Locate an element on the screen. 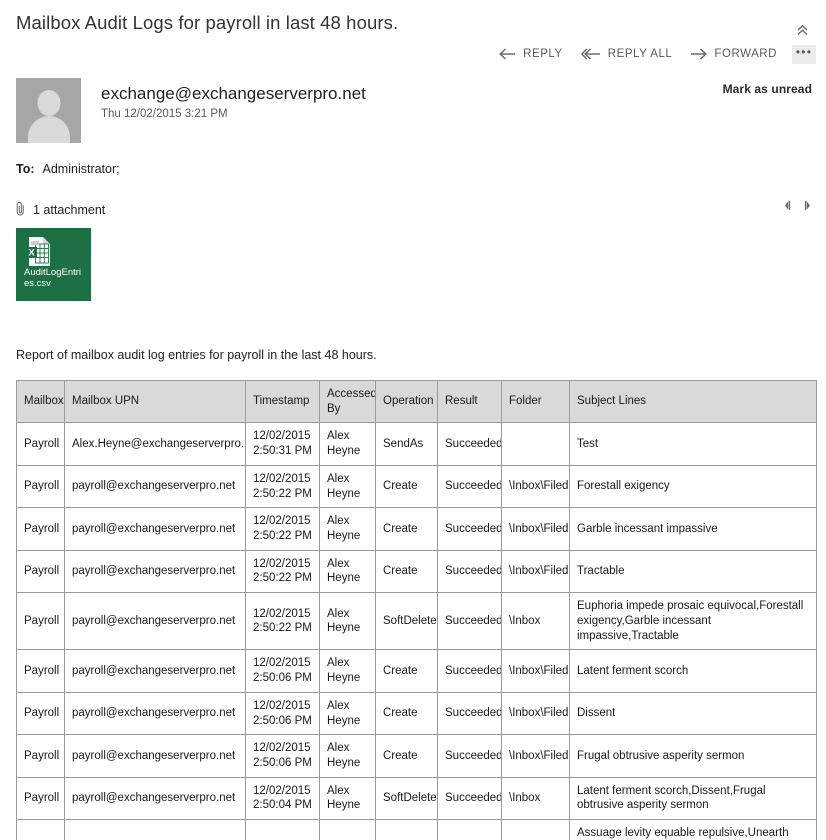 This screenshot has width=826, height=840. forward-button: FORWARD is located at coordinates (733, 54).